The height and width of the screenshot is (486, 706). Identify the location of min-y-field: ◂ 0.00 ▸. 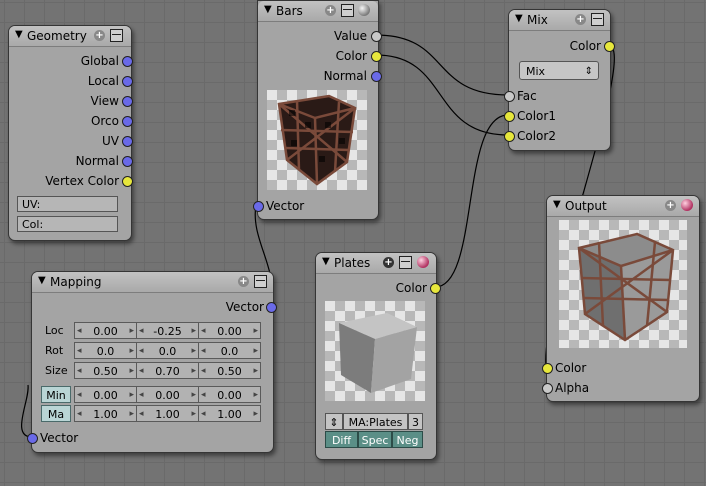
(167, 394).